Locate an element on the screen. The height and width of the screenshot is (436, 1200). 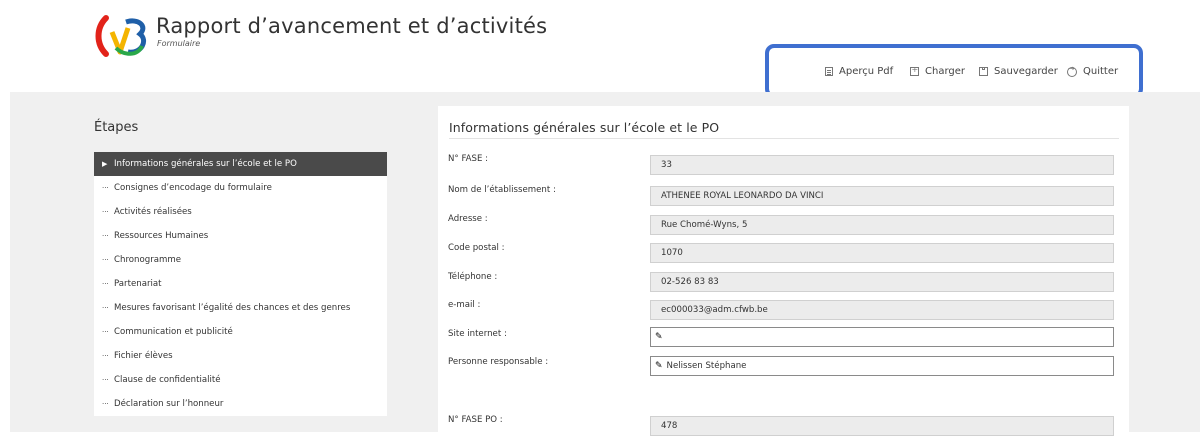
step-item-confidentiality: ··· Clause de confidentialité is located at coordinates (240, 380).